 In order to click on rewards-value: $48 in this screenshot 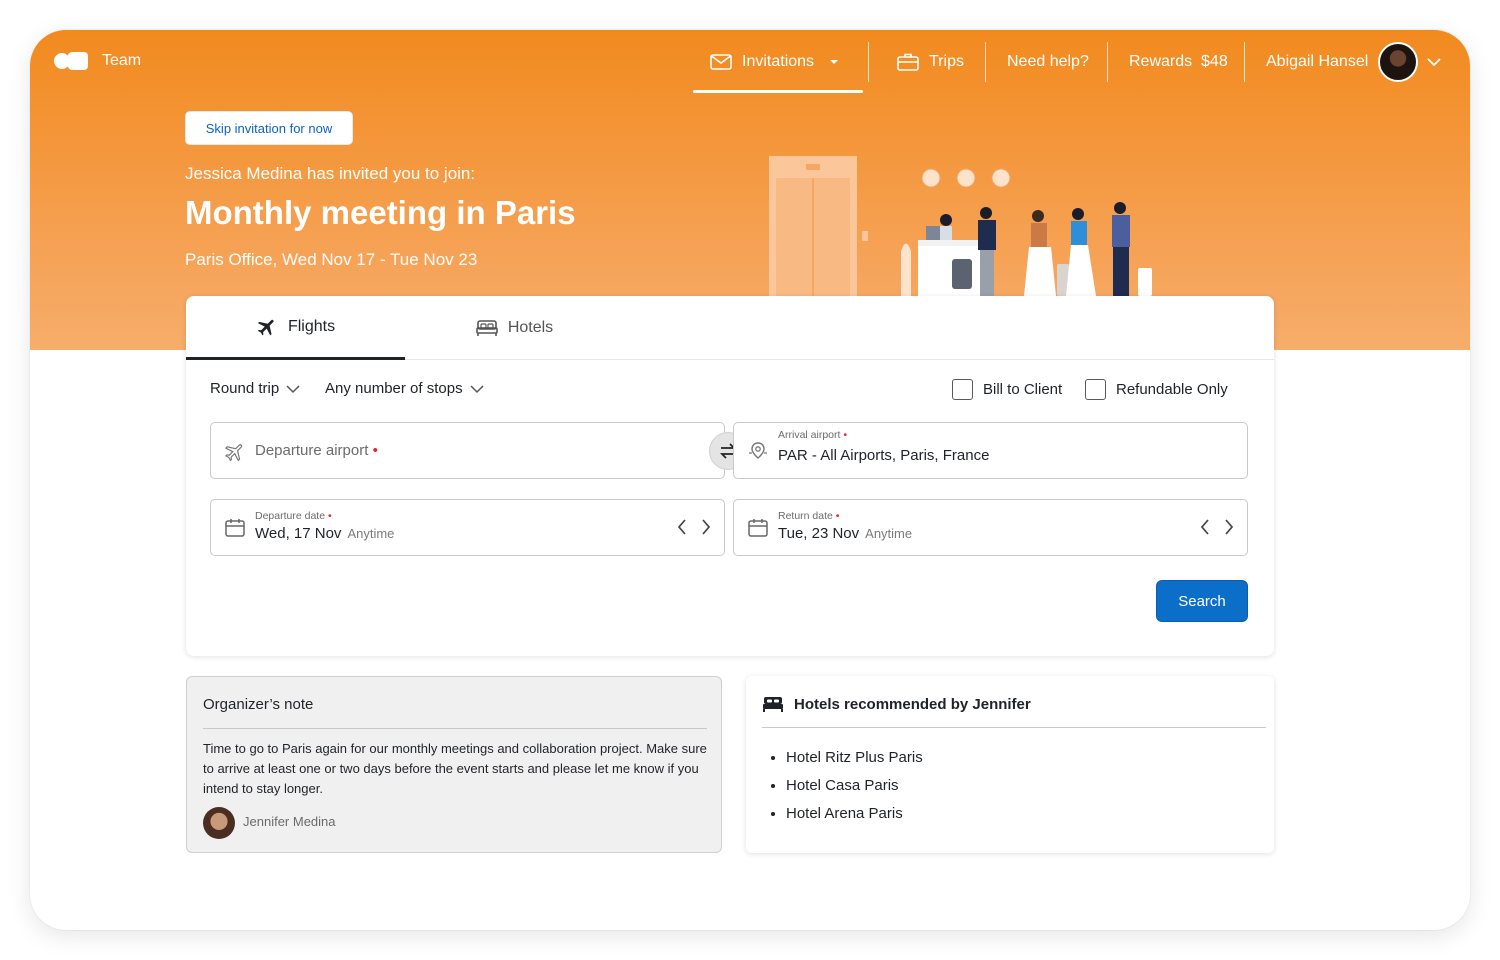, I will do `click(1214, 61)`.